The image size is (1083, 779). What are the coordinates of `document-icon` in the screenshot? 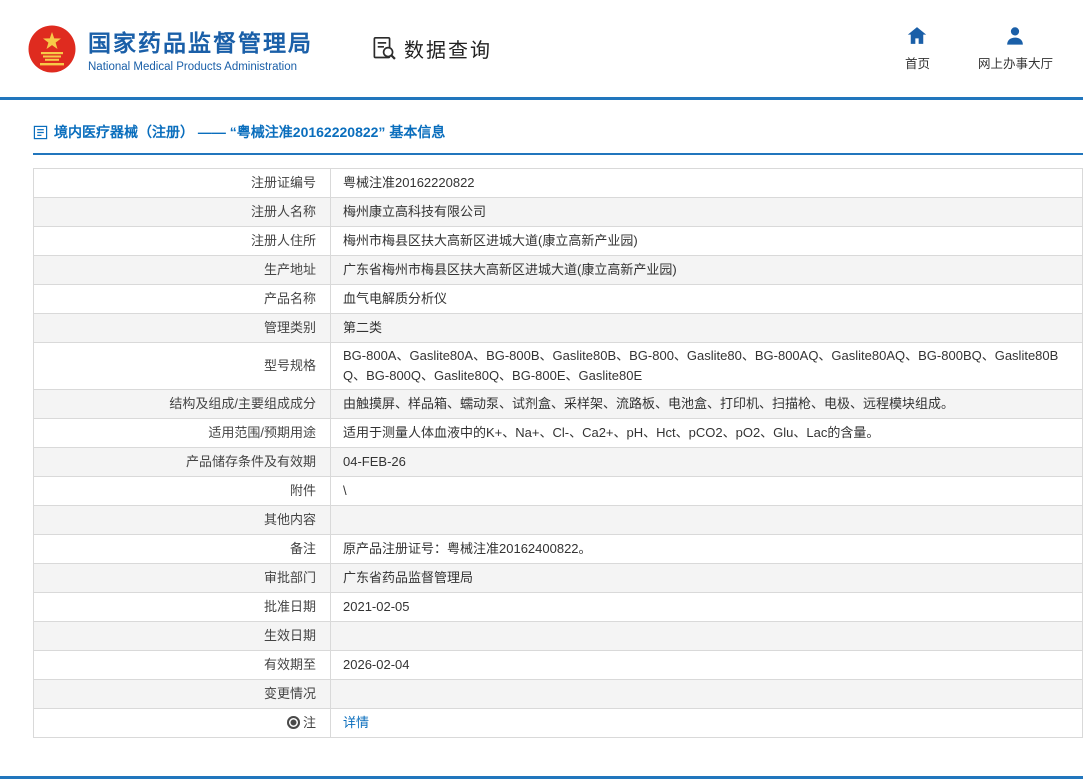 It's located at (40, 132).